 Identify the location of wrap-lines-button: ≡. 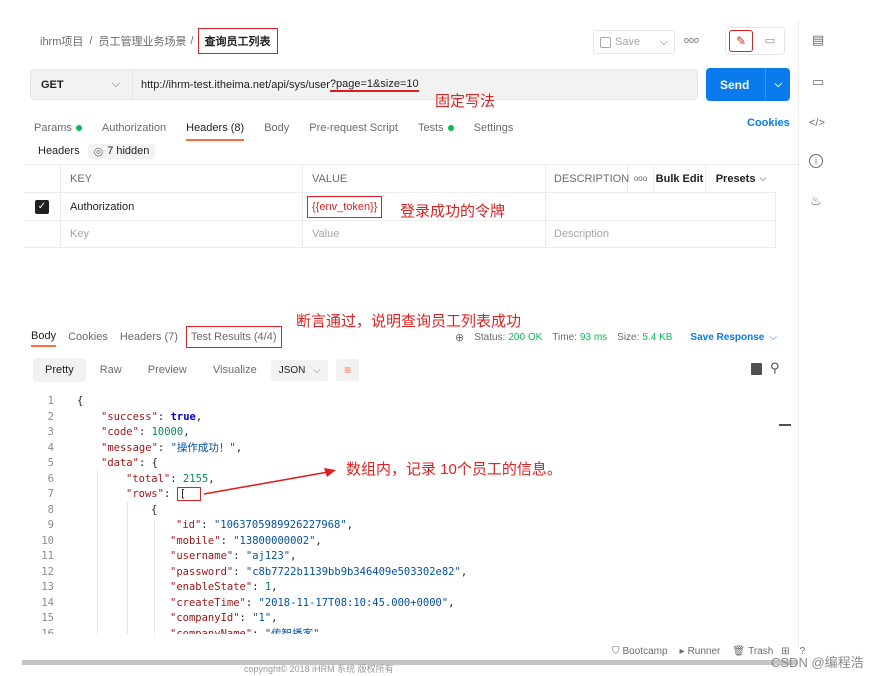
(348, 370).